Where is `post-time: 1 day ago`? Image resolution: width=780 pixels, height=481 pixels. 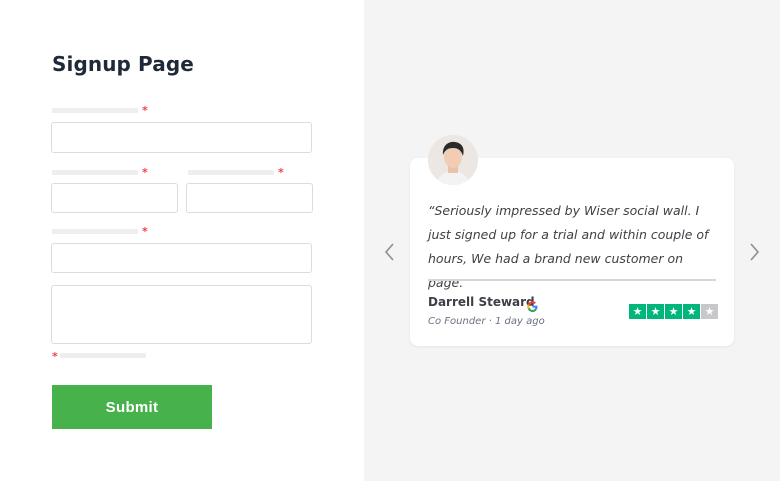 post-time: 1 day ago is located at coordinates (520, 321).